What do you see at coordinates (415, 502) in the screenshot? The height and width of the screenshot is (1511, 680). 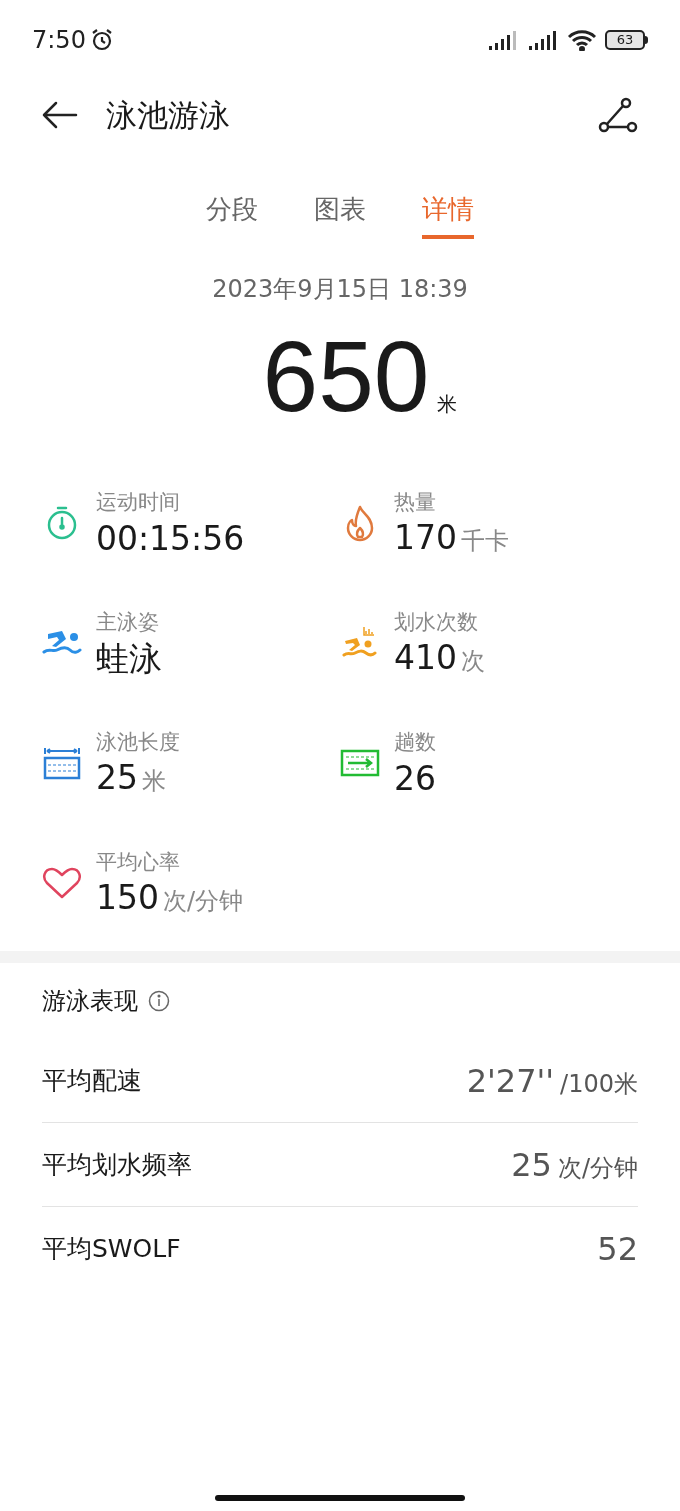 I see `stat-label: 热量` at bounding box center [415, 502].